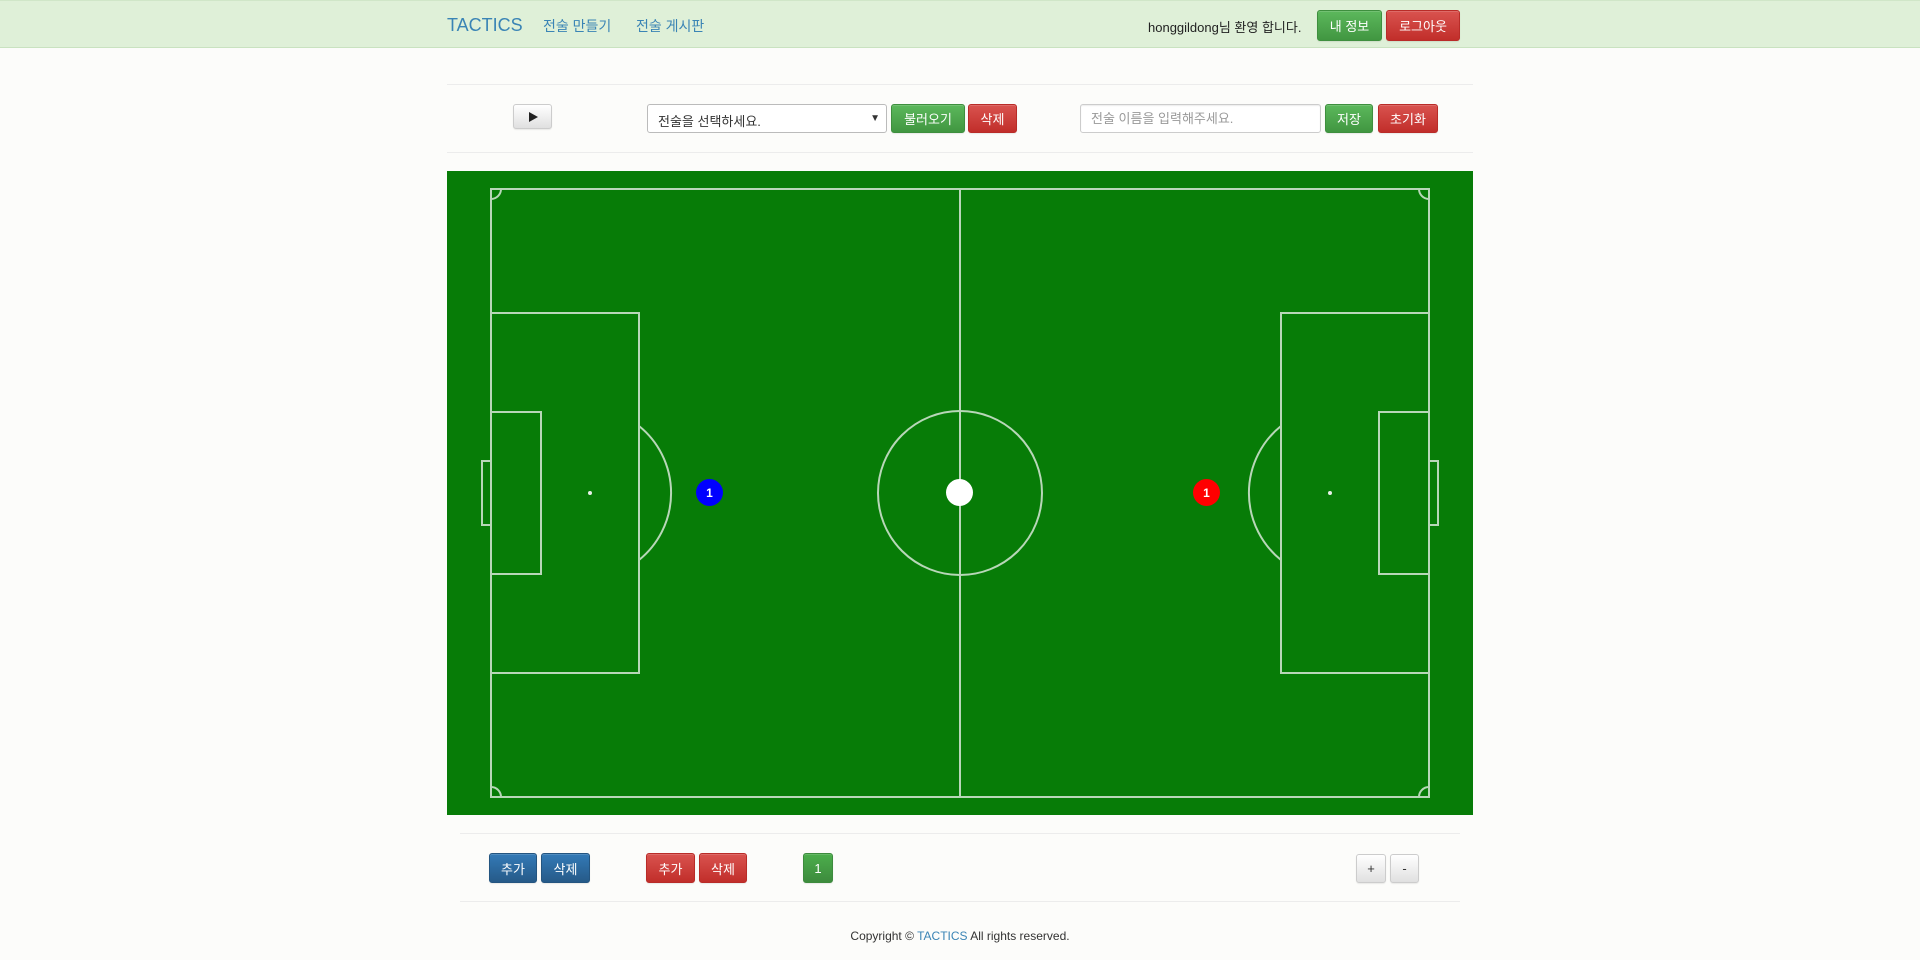  I want to click on red-player-token: 1, so click(1206, 492).